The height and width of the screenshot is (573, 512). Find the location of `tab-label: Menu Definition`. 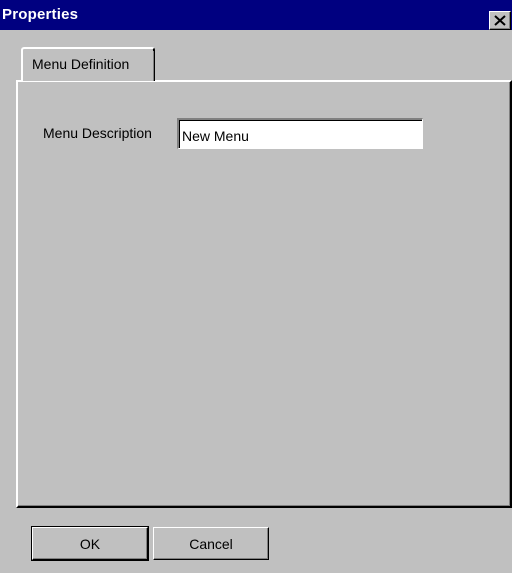

tab-label: Menu Definition is located at coordinates (81, 64).